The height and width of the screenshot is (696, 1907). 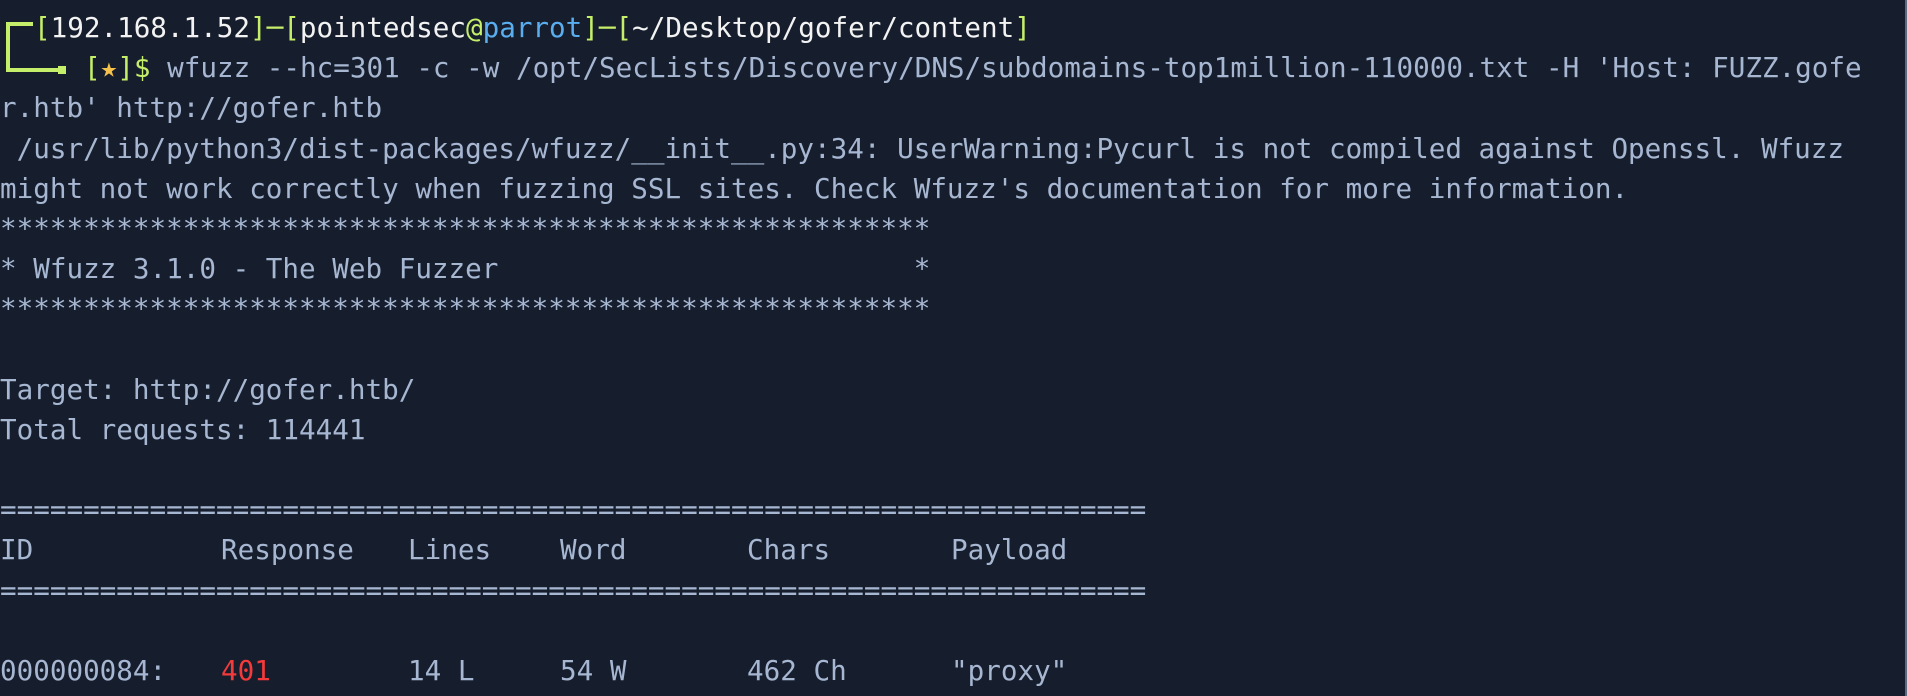 What do you see at coordinates (532, 27) in the screenshot?
I see `prompt-host: parrot` at bounding box center [532, 27].